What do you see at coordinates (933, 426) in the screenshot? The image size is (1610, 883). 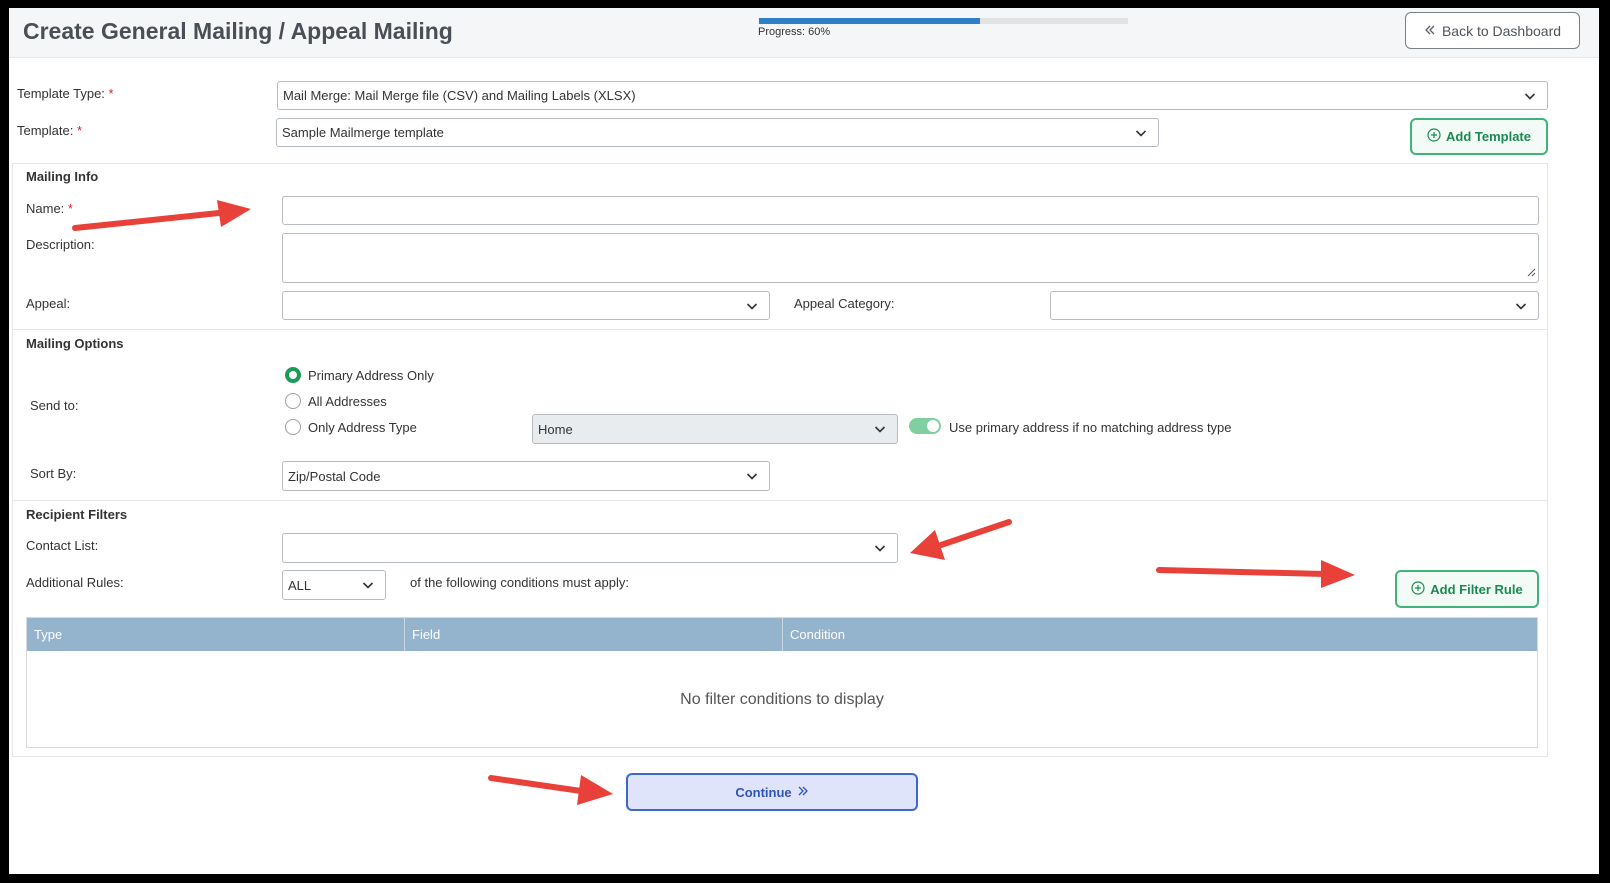 I see `toggle-knob` at bounding box center [933, 426].